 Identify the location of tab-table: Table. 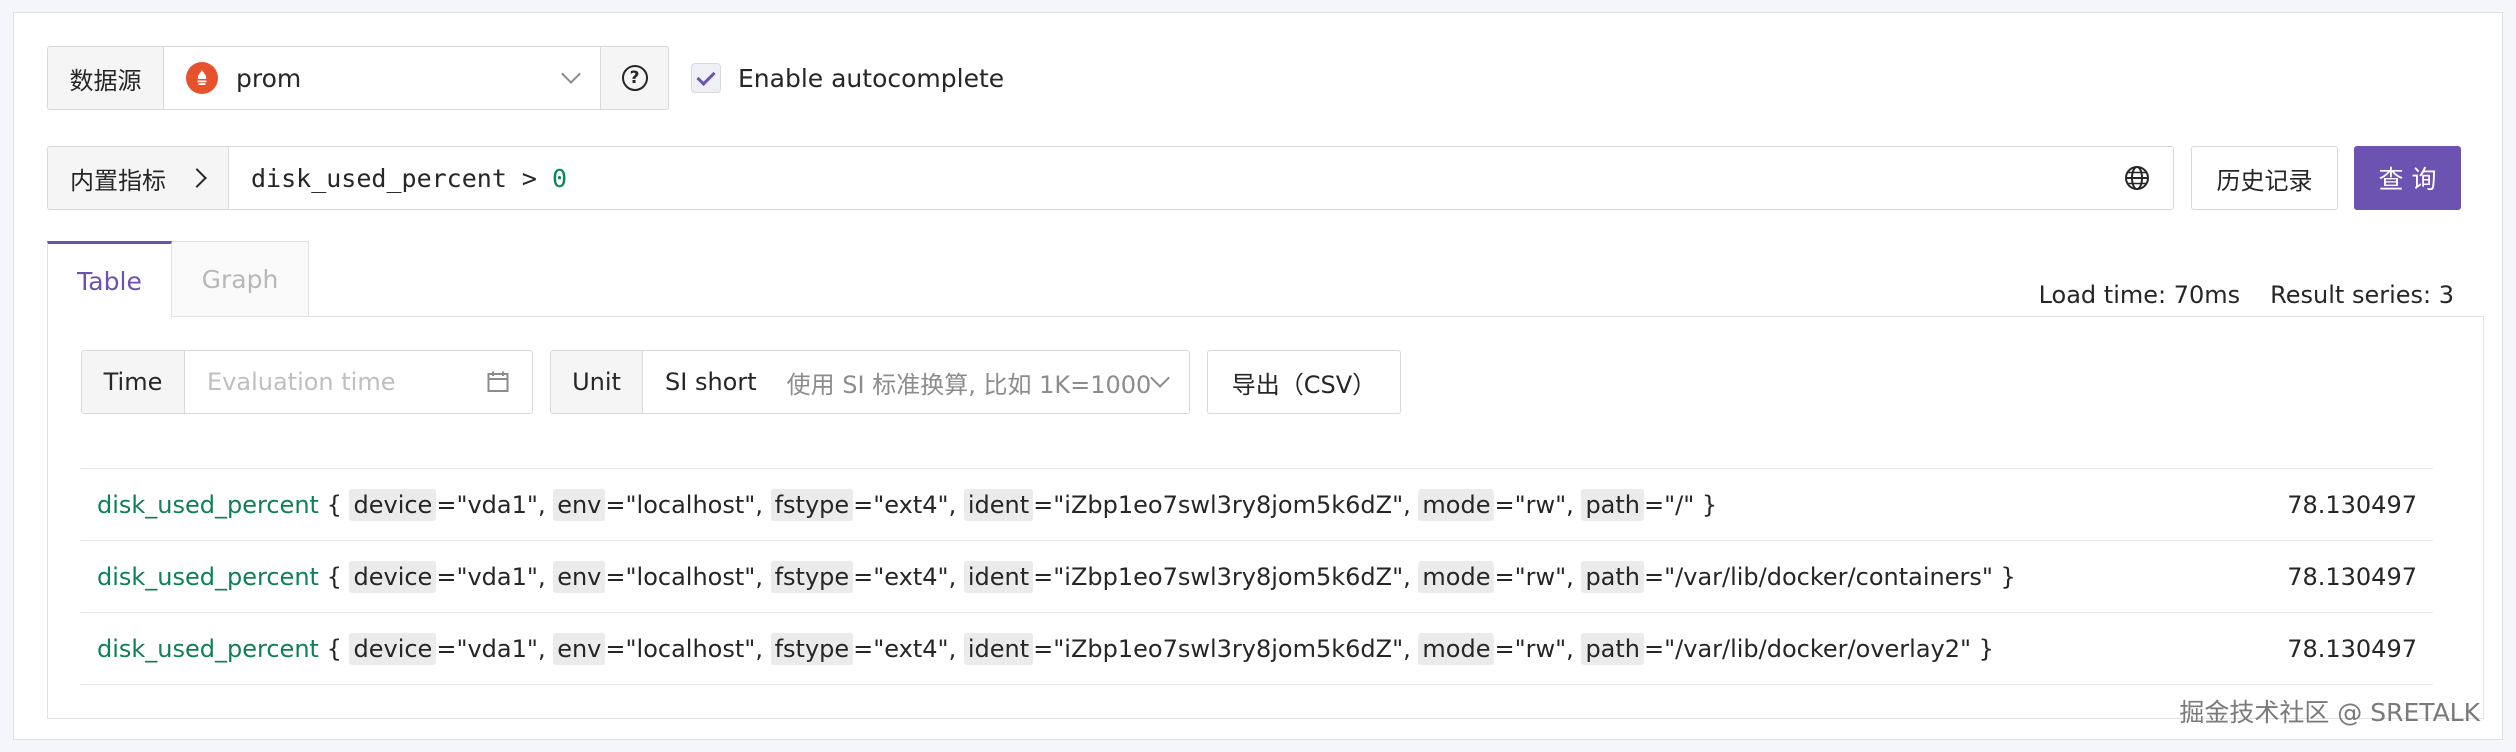
(109, 279).